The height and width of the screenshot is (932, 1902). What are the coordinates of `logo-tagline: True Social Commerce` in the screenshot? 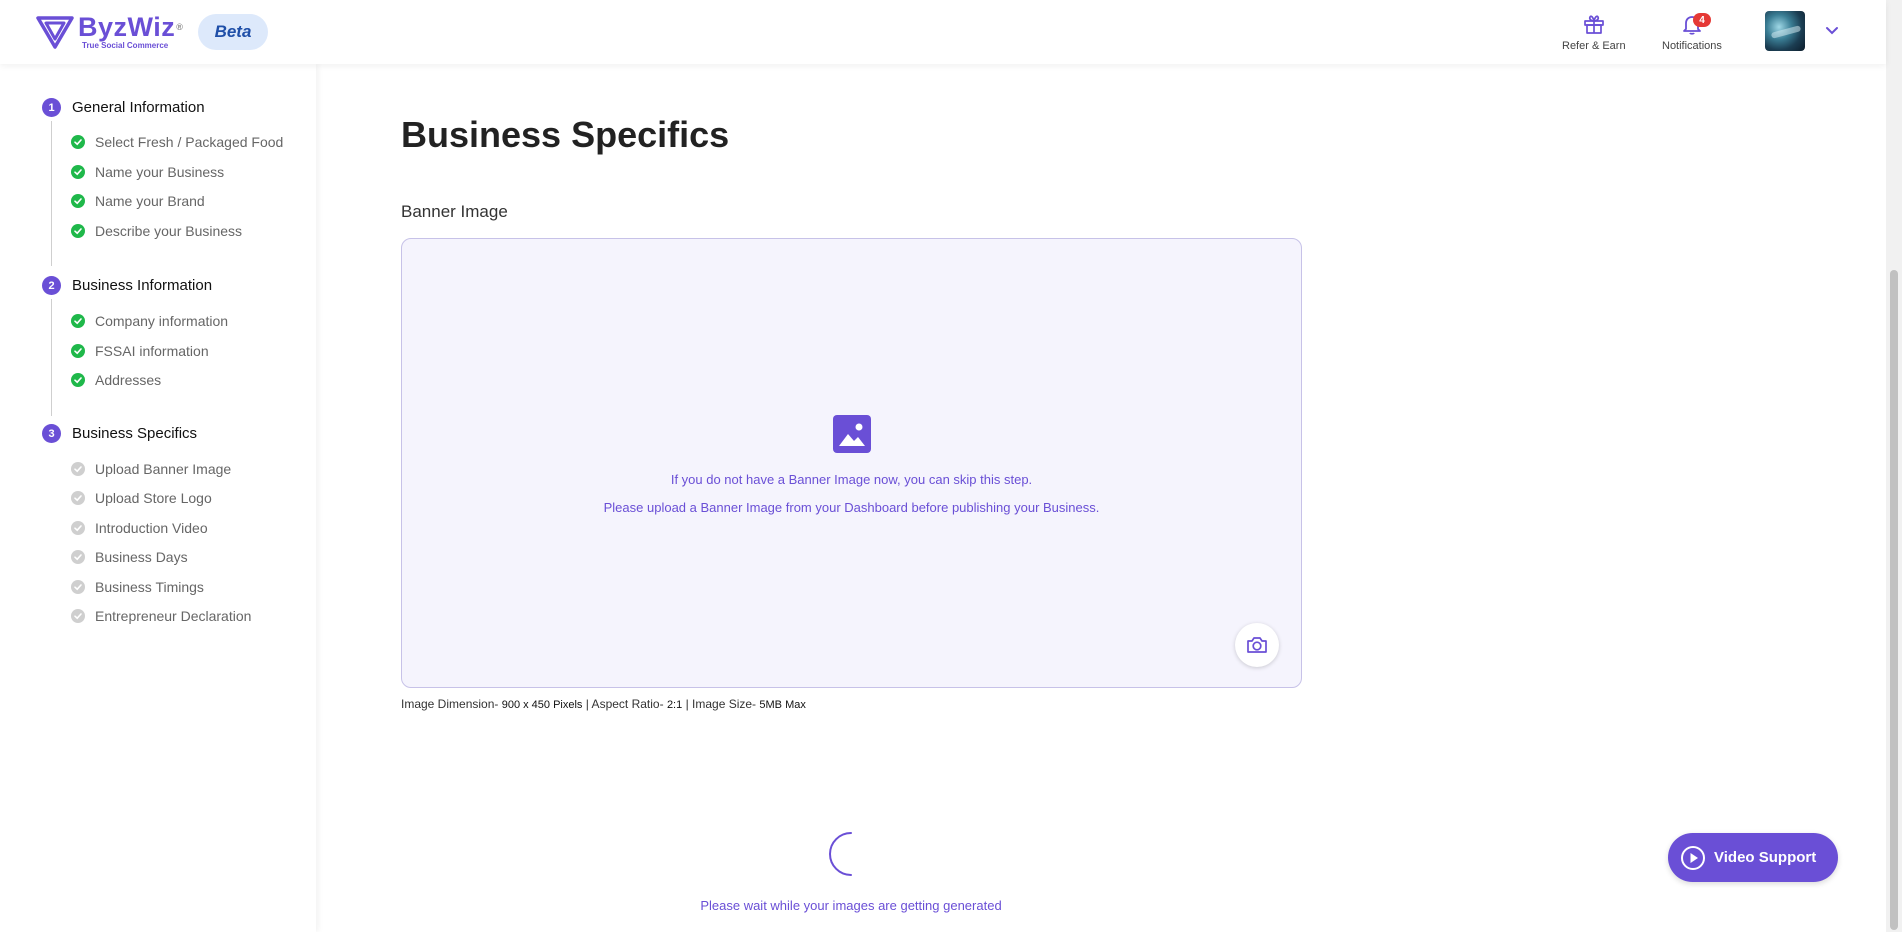 It's located at (125, 45).